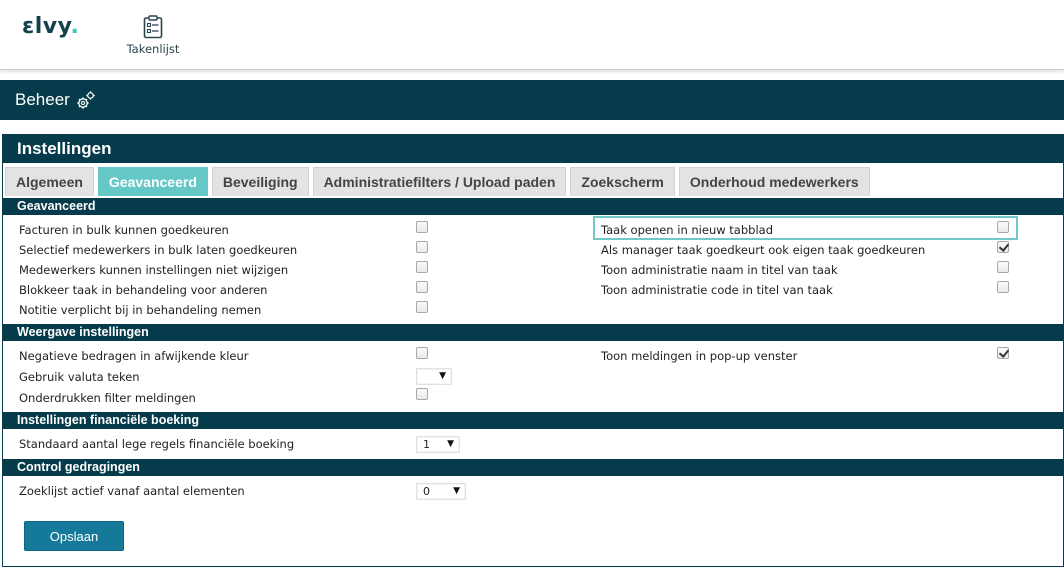 The width and height of the screenshot is (1064, 571). Describe the element at coordinates (532, 100) in the screenshot. I see `admin-header: Beheer` at that location.